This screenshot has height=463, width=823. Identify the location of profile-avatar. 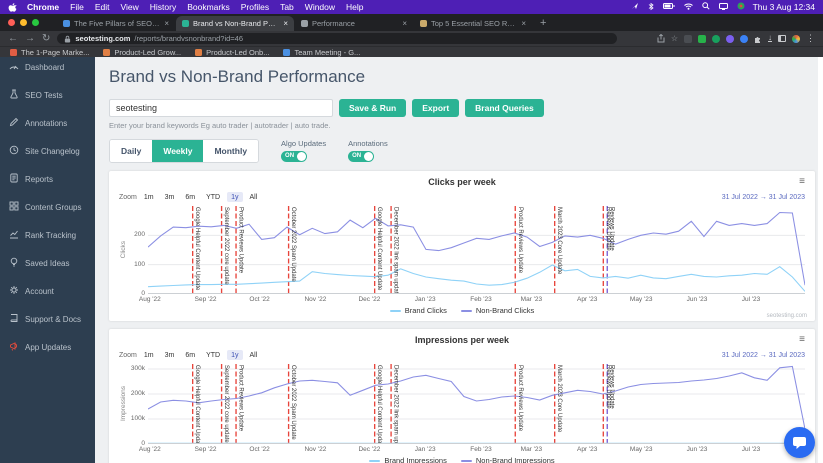
(796, 38).